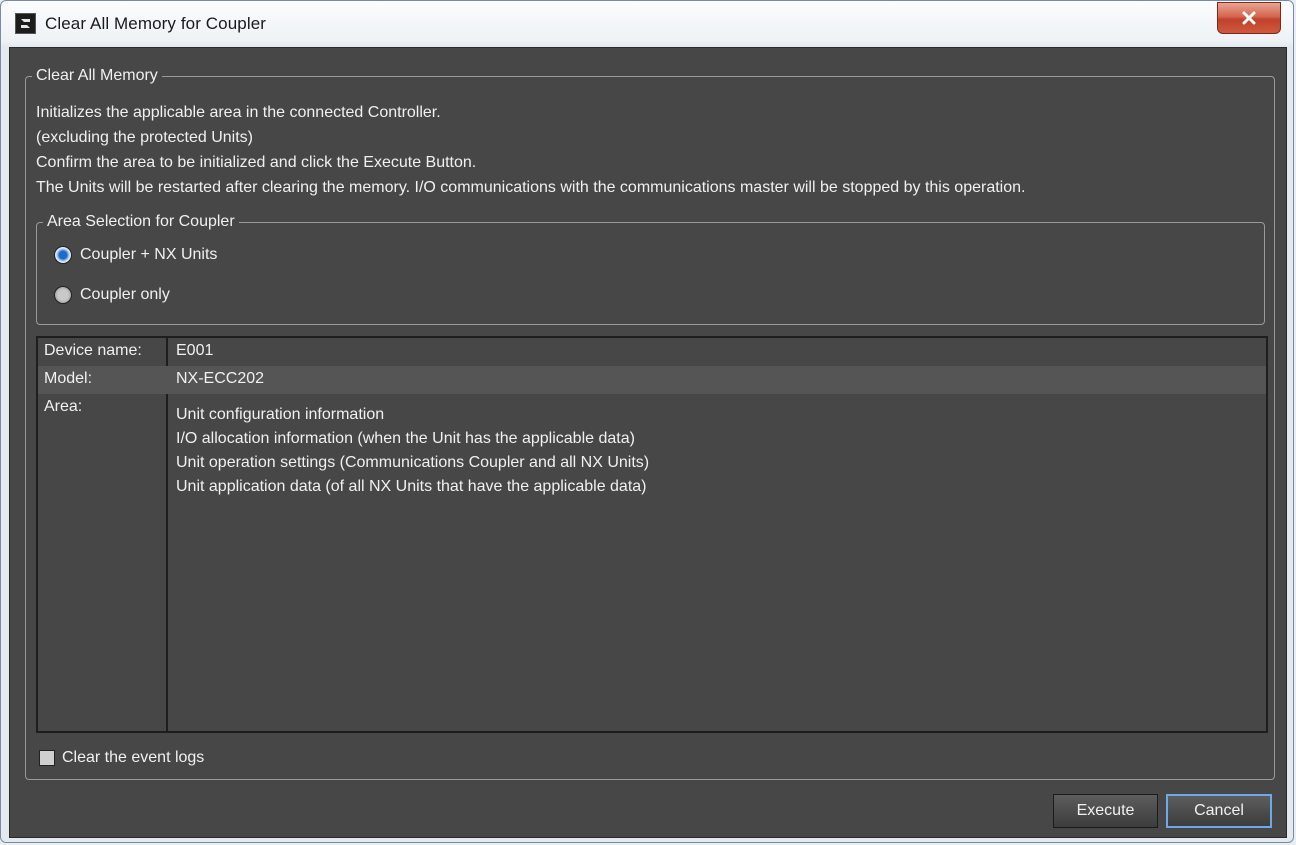 This screenshot has width=1296, height=845. Describe the element at coordinates (220, 378) in the screenshot. I see `model-value: NX-ECC202` at that location.